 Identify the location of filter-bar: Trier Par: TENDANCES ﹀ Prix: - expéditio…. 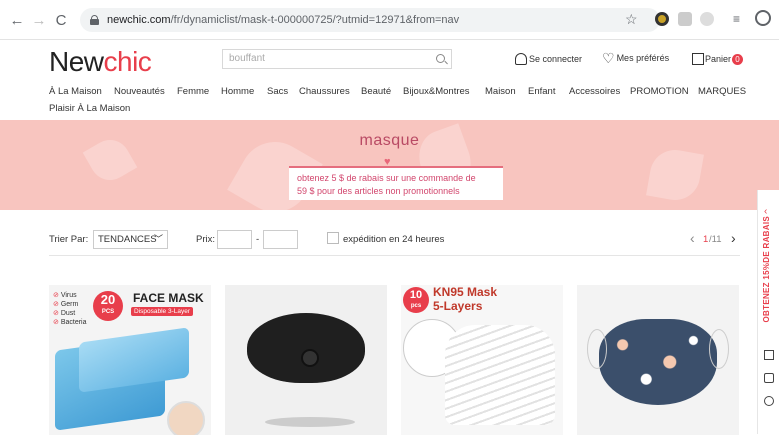
(394, 242).